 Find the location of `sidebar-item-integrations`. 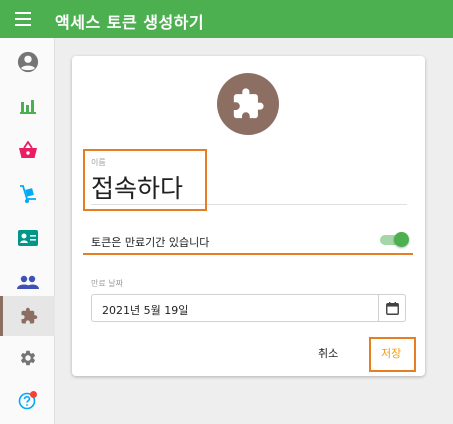

sidebar-item-integrations is located at coordinates (27, 316).